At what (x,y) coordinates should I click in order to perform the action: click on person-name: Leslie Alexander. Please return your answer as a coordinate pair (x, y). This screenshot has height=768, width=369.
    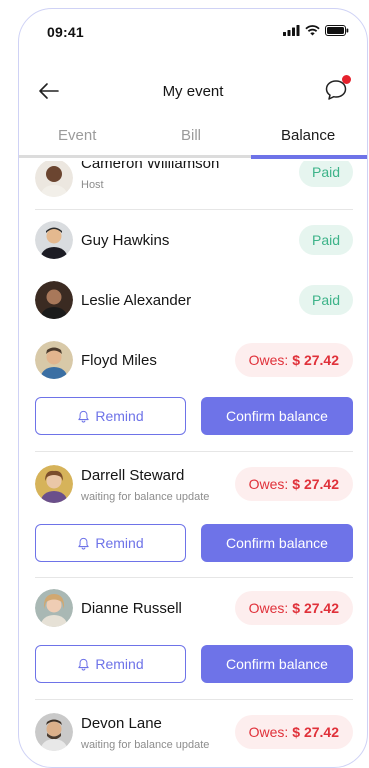
    Looking at the image, I should click on (136, 300).